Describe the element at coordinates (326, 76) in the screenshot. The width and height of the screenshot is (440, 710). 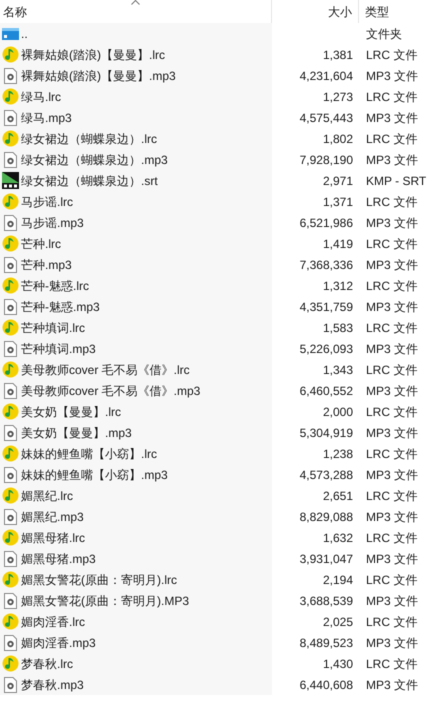
I see `file-size: 4,231,604` at that location.